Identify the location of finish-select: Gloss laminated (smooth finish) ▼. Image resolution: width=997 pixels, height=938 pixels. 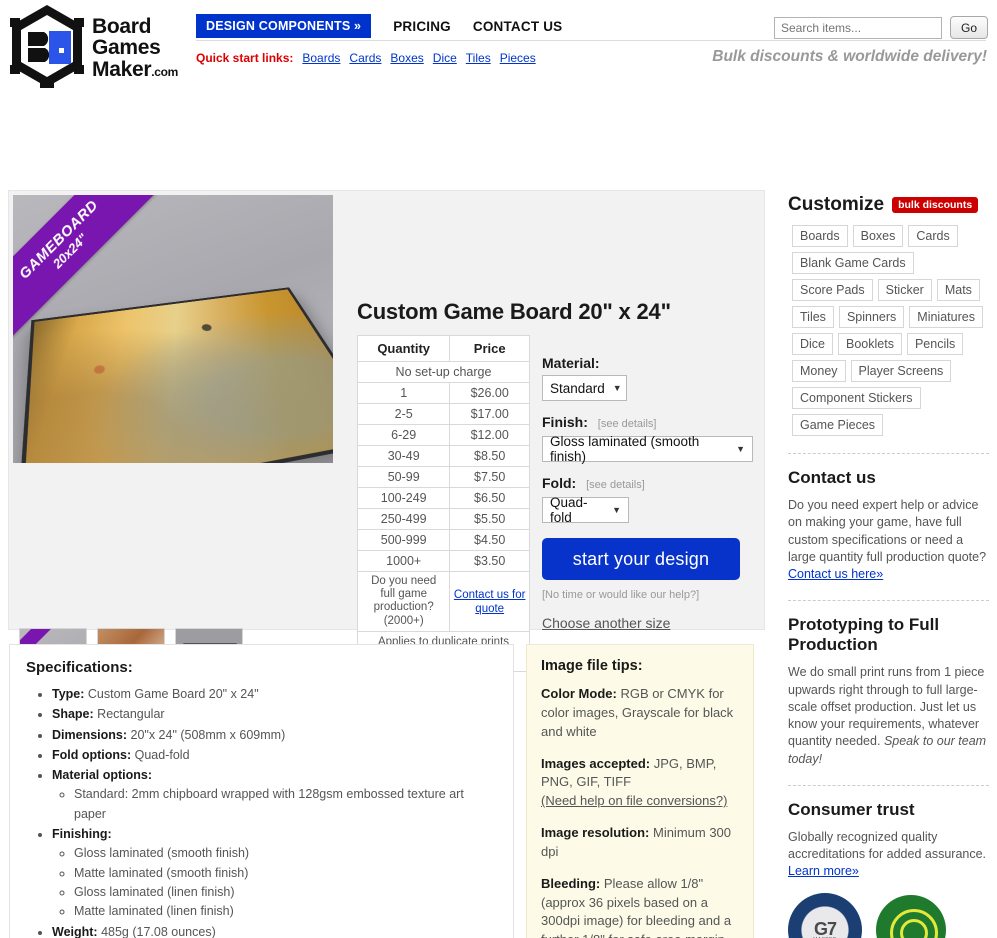
(647, 449).